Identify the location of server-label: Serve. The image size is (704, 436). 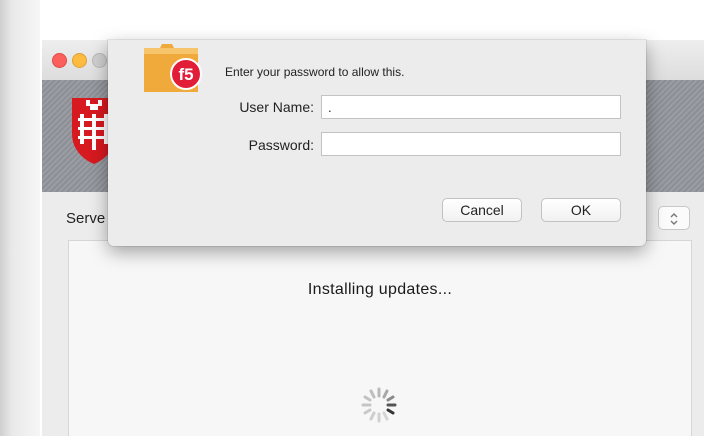
(86, 218).